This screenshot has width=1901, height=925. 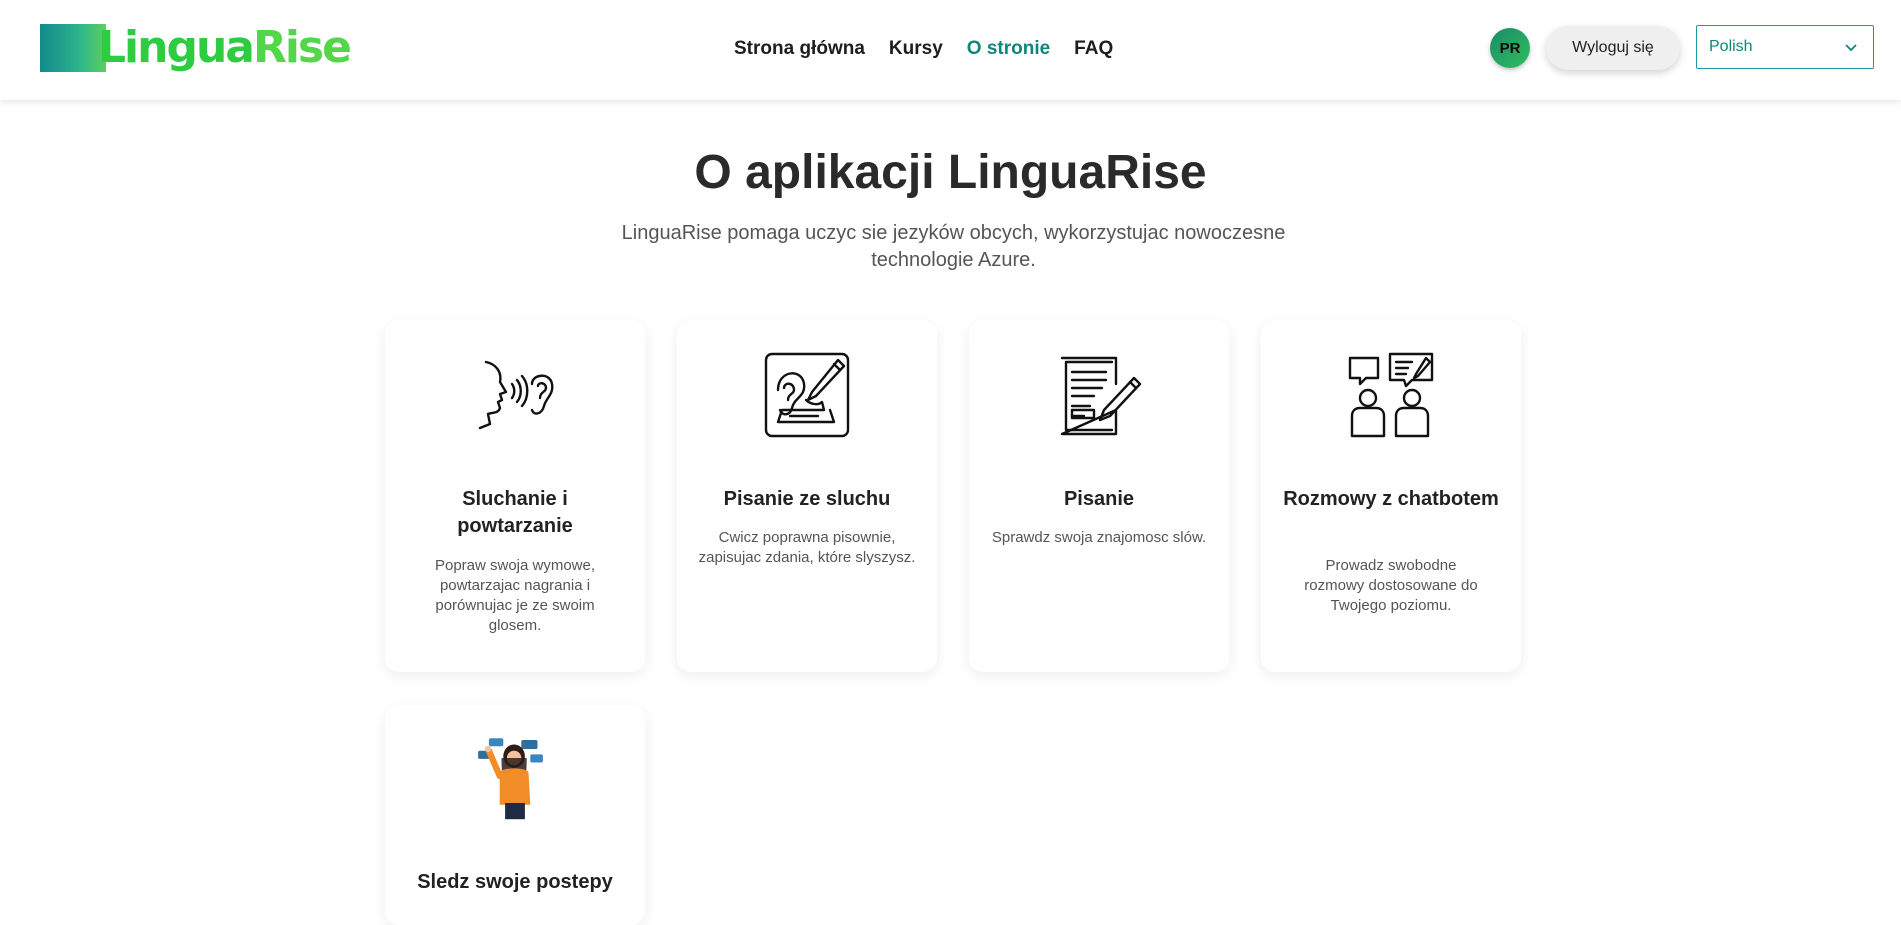 I want to click on nav-item-faq: FAQ, so click(x=1093, y=49).